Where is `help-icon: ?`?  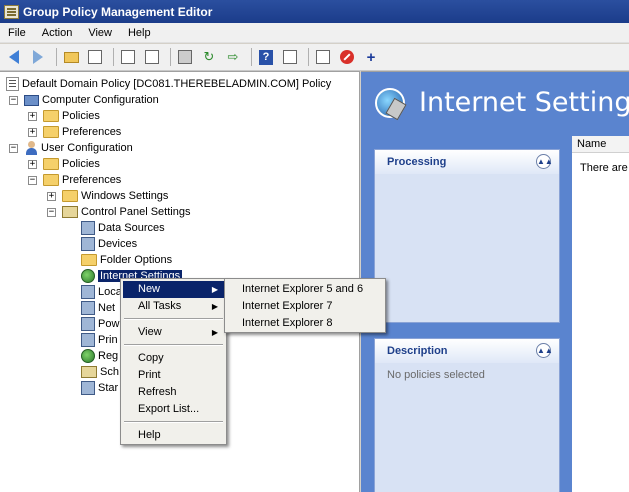 help-icon: ? is located at coordinates (266, 57).